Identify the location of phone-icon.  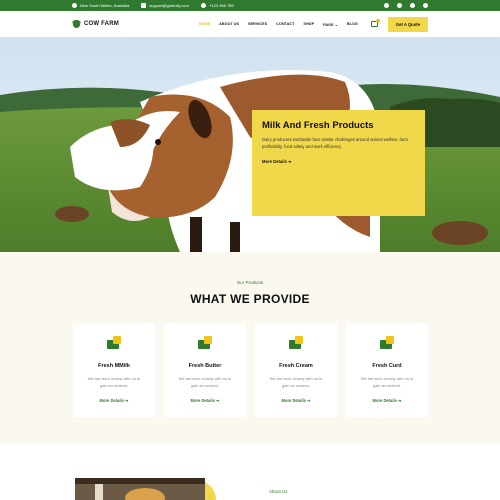
(204, 5).